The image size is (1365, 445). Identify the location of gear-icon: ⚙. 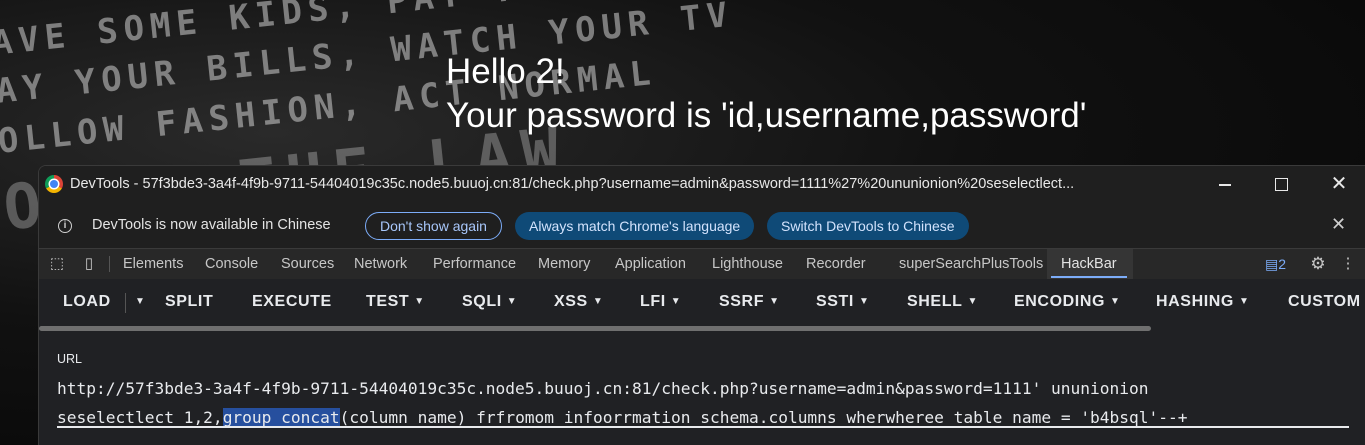
(1318, 264).